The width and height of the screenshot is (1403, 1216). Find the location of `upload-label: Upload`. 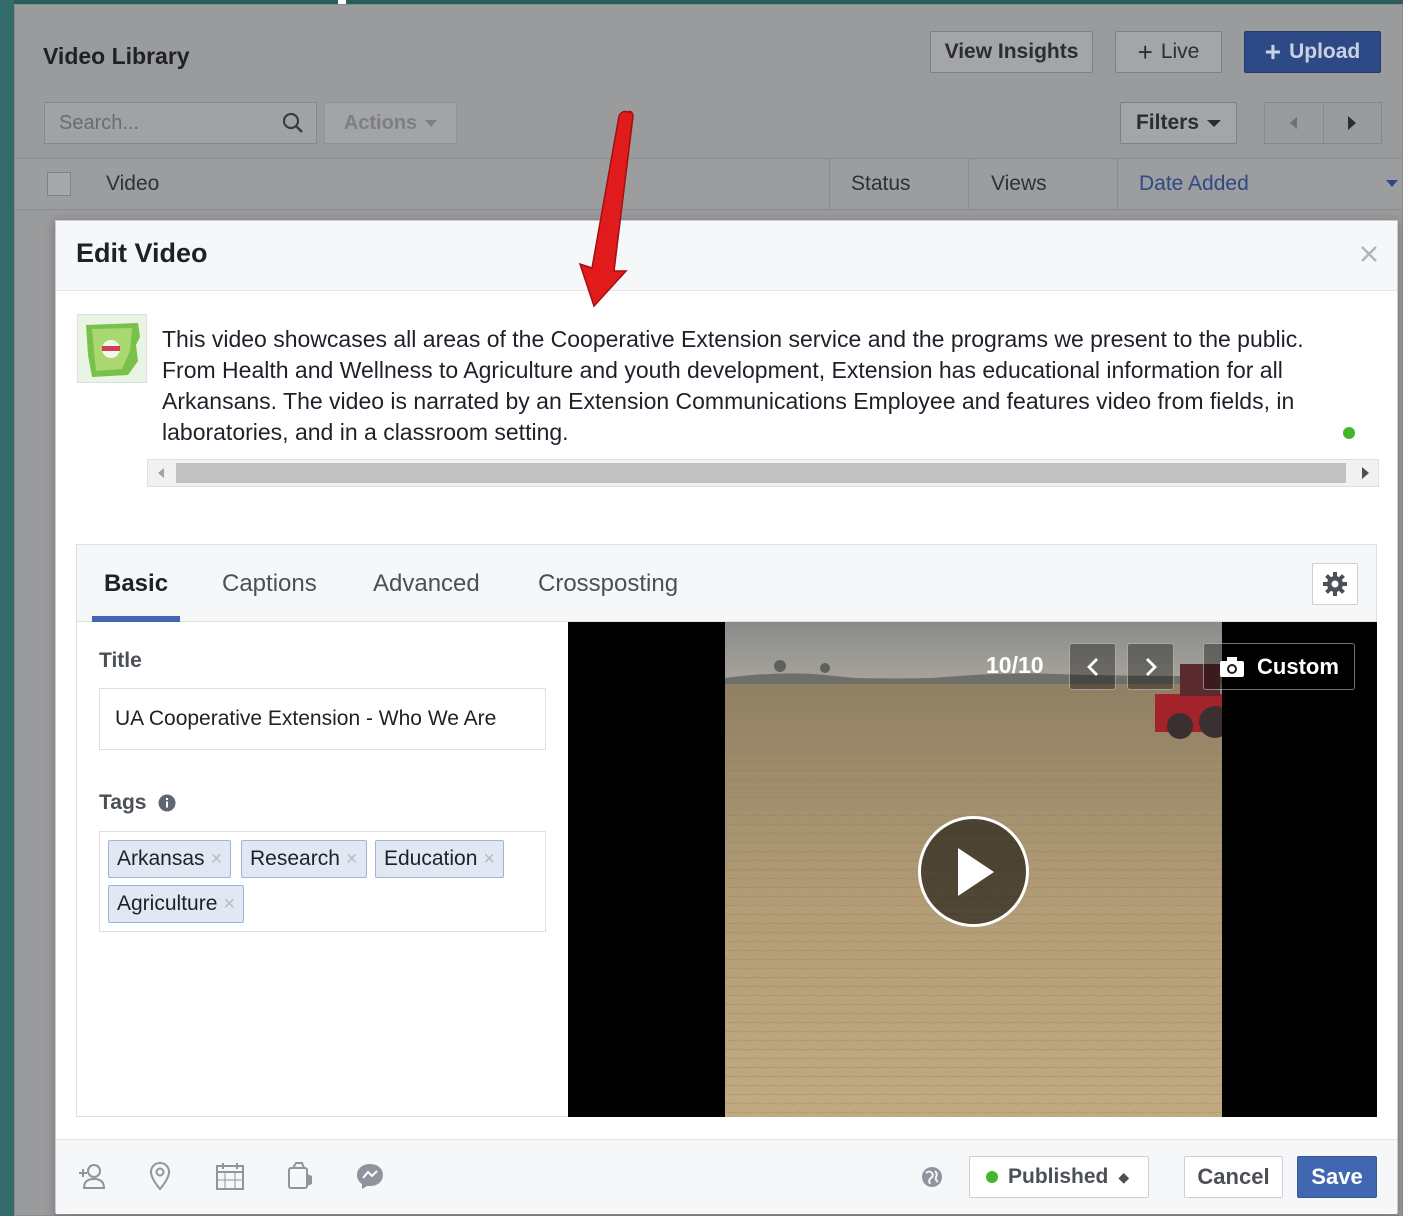

upload-label: Upload is located at coordinates (1325, 51).